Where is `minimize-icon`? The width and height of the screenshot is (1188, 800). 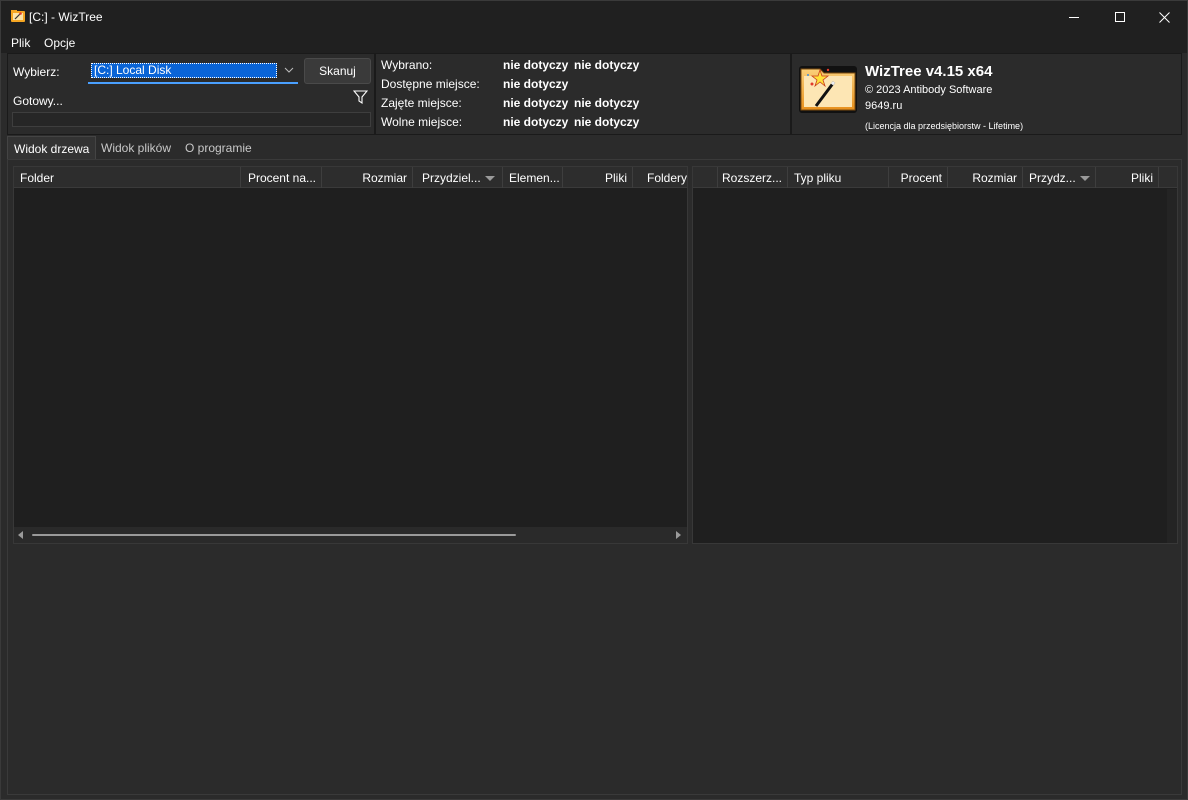
minimize-icon is located at coordinates (1073, 17).